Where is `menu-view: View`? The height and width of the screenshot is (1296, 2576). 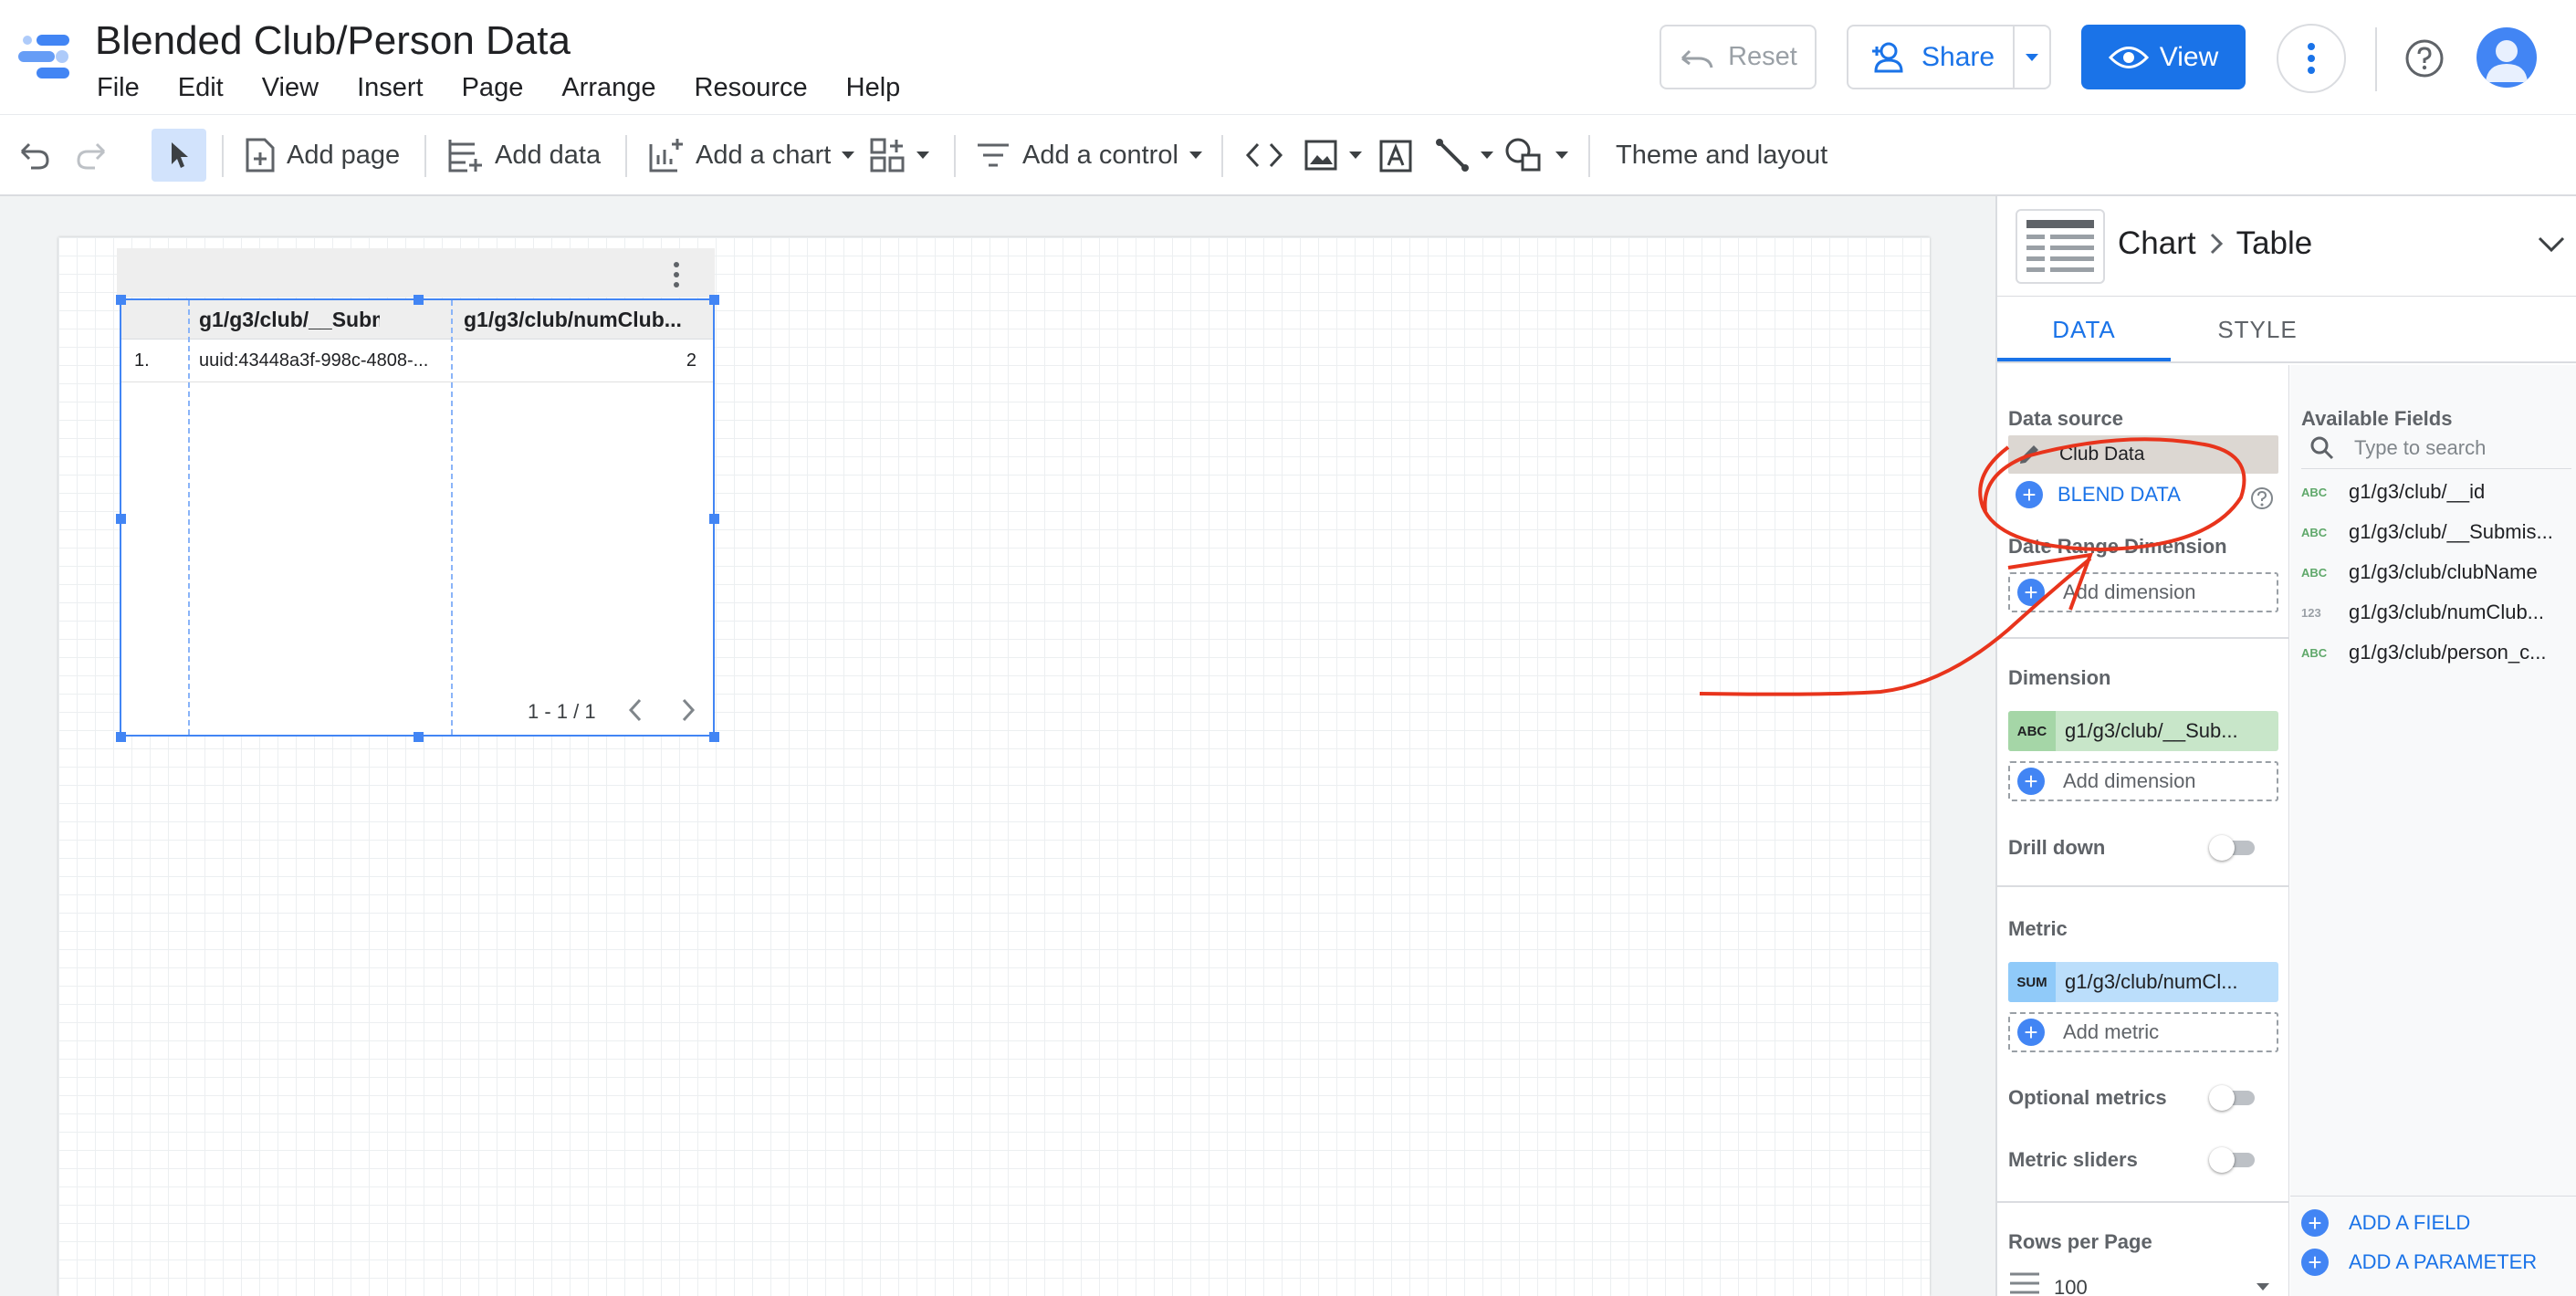
menu-view: View is located at coordinates (290, 88).